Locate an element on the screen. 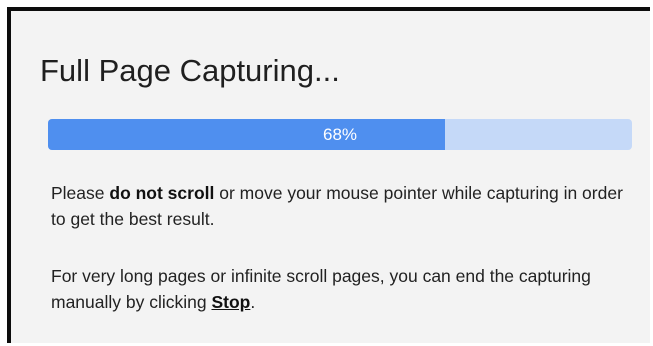 This screenshot has height=346, width=653. stop-link: Stop is located at coordinates (230, 302).